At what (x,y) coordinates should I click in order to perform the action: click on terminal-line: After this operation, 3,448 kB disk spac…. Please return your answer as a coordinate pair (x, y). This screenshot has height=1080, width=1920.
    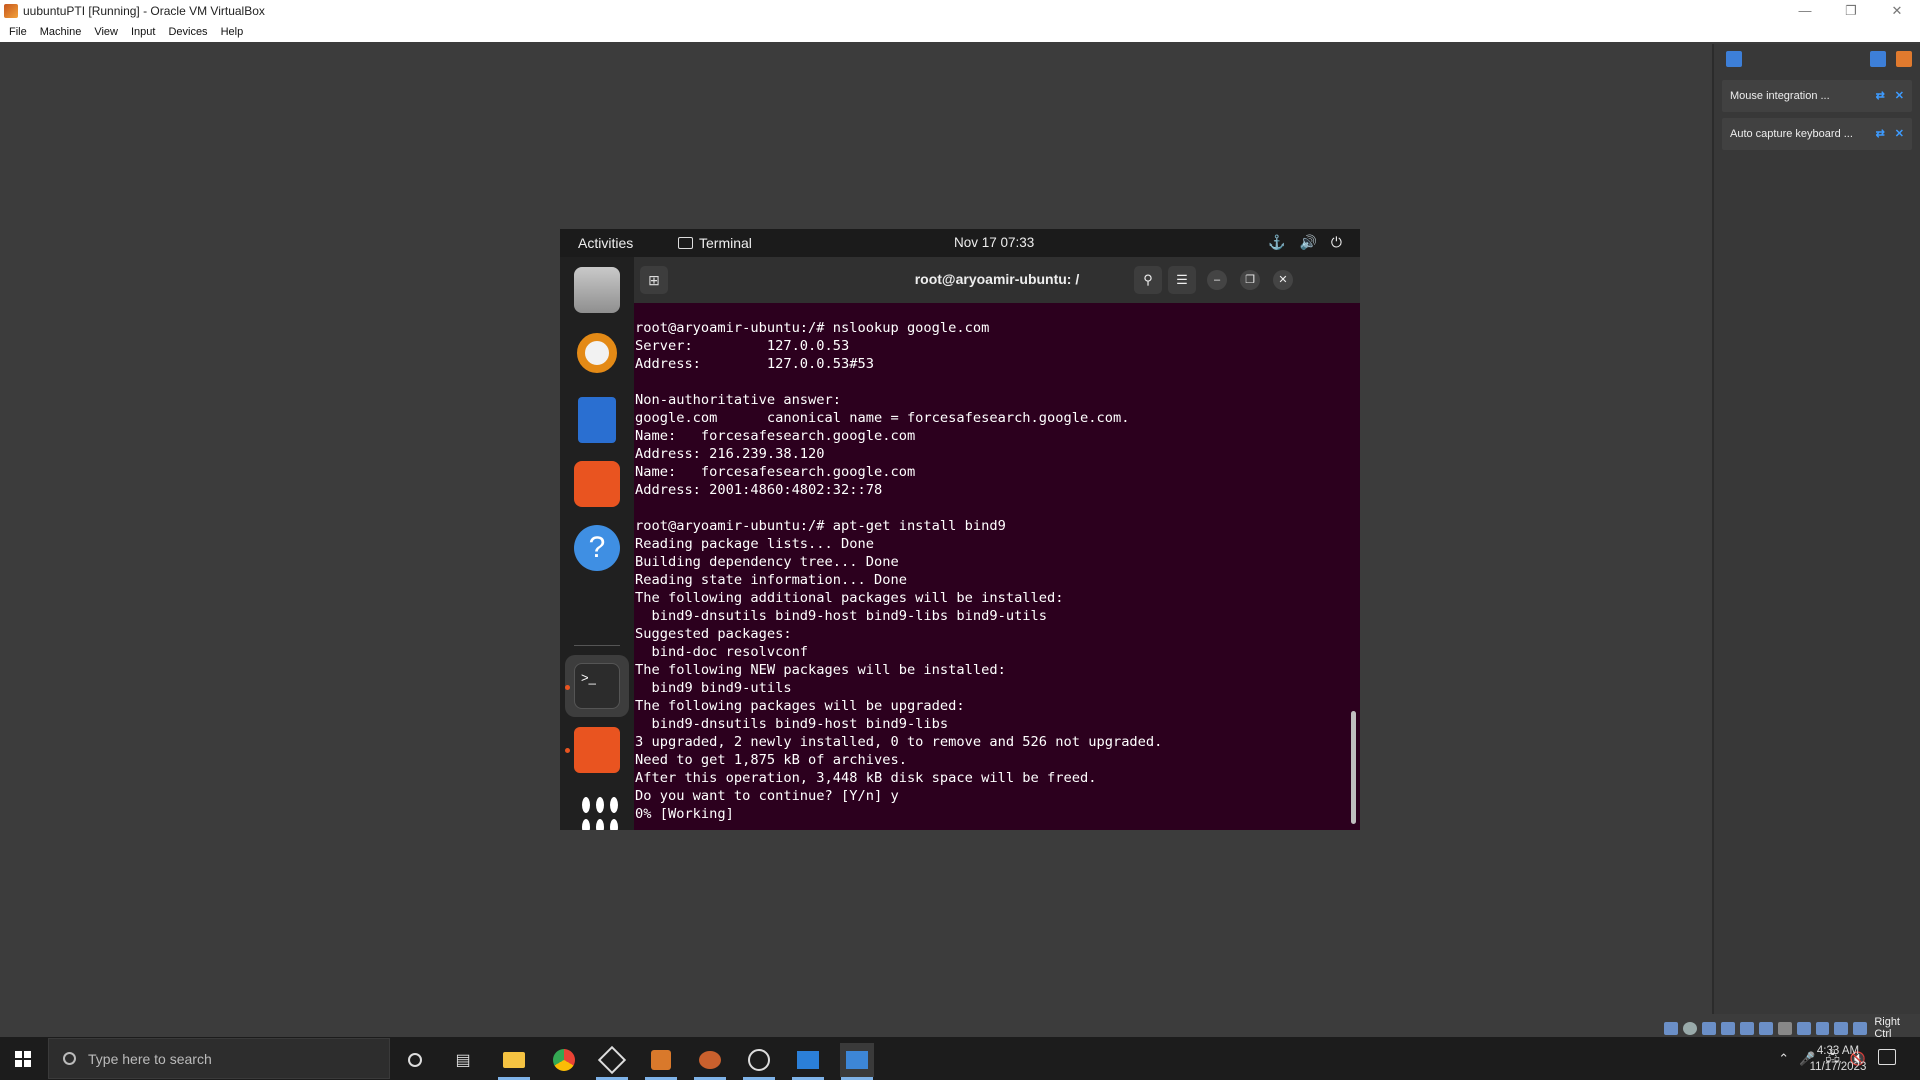
    Looking at the image, I should click on (866, 778).